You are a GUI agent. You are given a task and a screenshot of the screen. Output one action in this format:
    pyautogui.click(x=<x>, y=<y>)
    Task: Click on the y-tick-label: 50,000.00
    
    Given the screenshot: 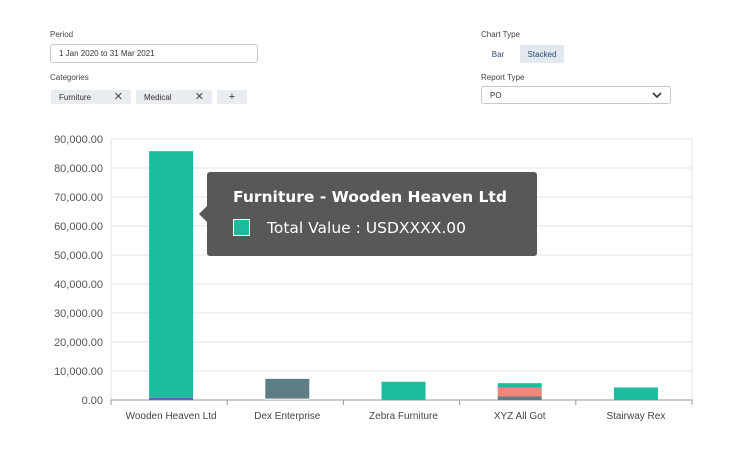 What is the action you would take?
    pyautogui.click(x=78, y=256)
    